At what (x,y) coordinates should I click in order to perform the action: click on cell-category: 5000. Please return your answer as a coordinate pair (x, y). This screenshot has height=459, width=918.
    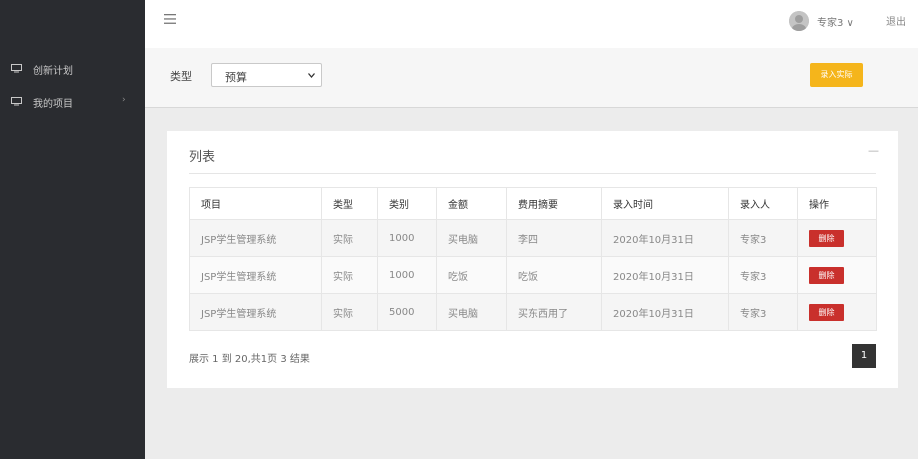
    Looking at the image, I should click on (407, 312).